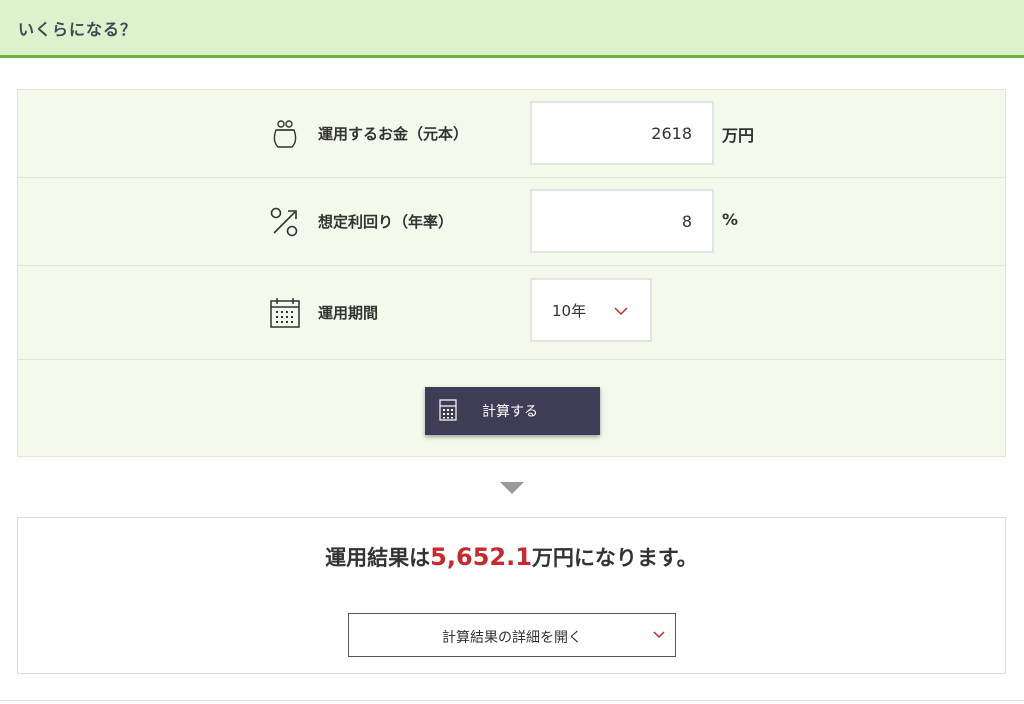 The image size is (1024, 704). What do you see at coordinates (348, 313) in the screenshot?
I see `period-label: 運用期間` at bounding box center [348, 313].